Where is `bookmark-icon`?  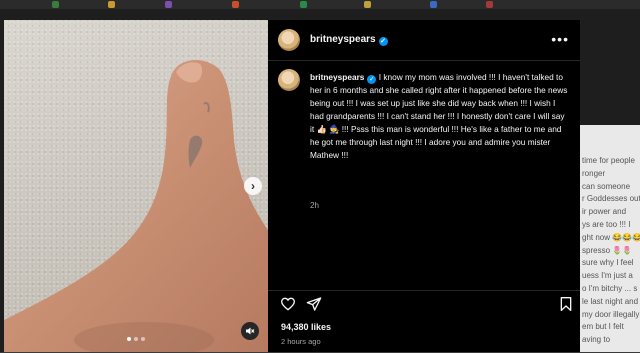
bookmark-icon is located at coordinates (566, 304).